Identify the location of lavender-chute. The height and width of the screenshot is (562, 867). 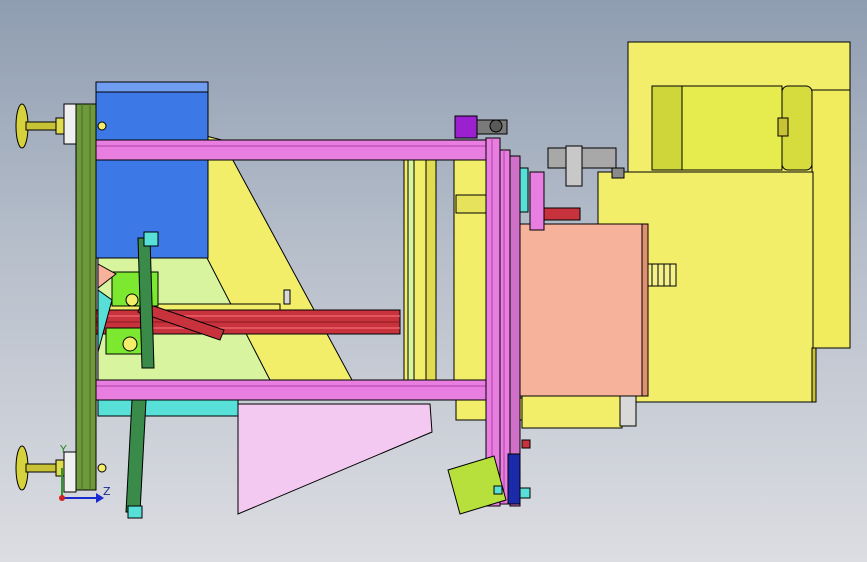
(335, 459).